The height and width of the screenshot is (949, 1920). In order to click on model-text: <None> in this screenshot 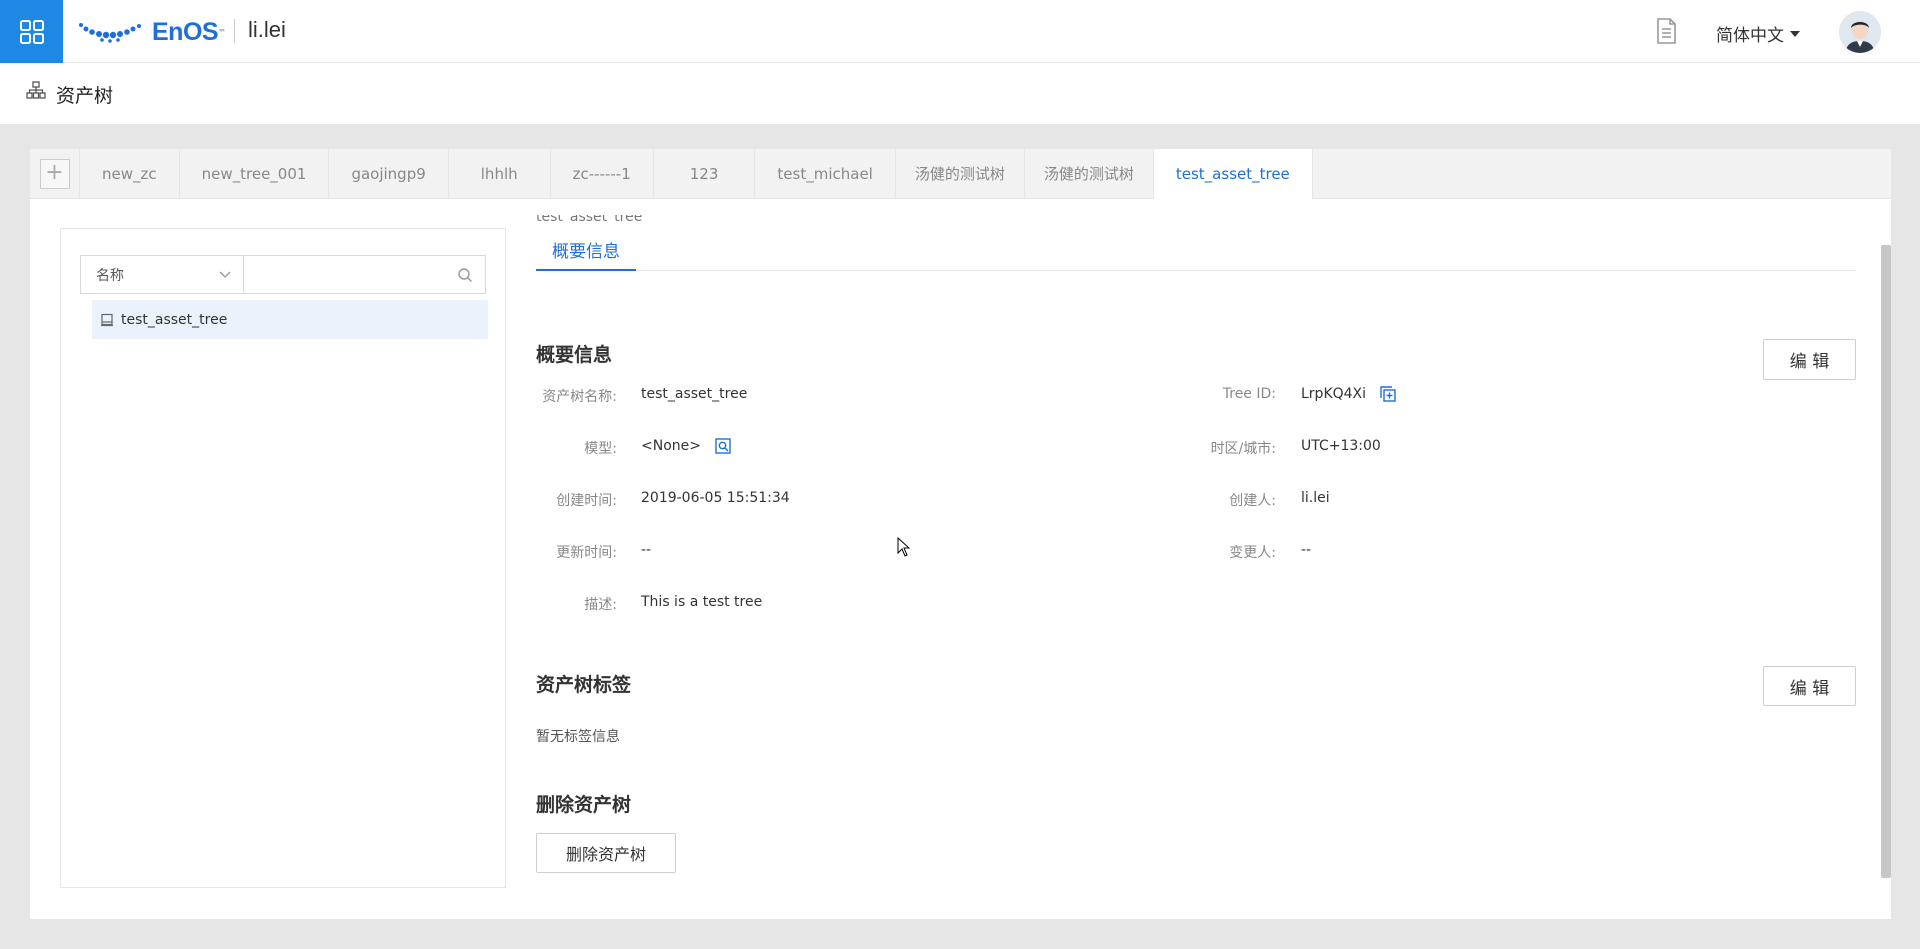, I will do `click(671, 446)`.